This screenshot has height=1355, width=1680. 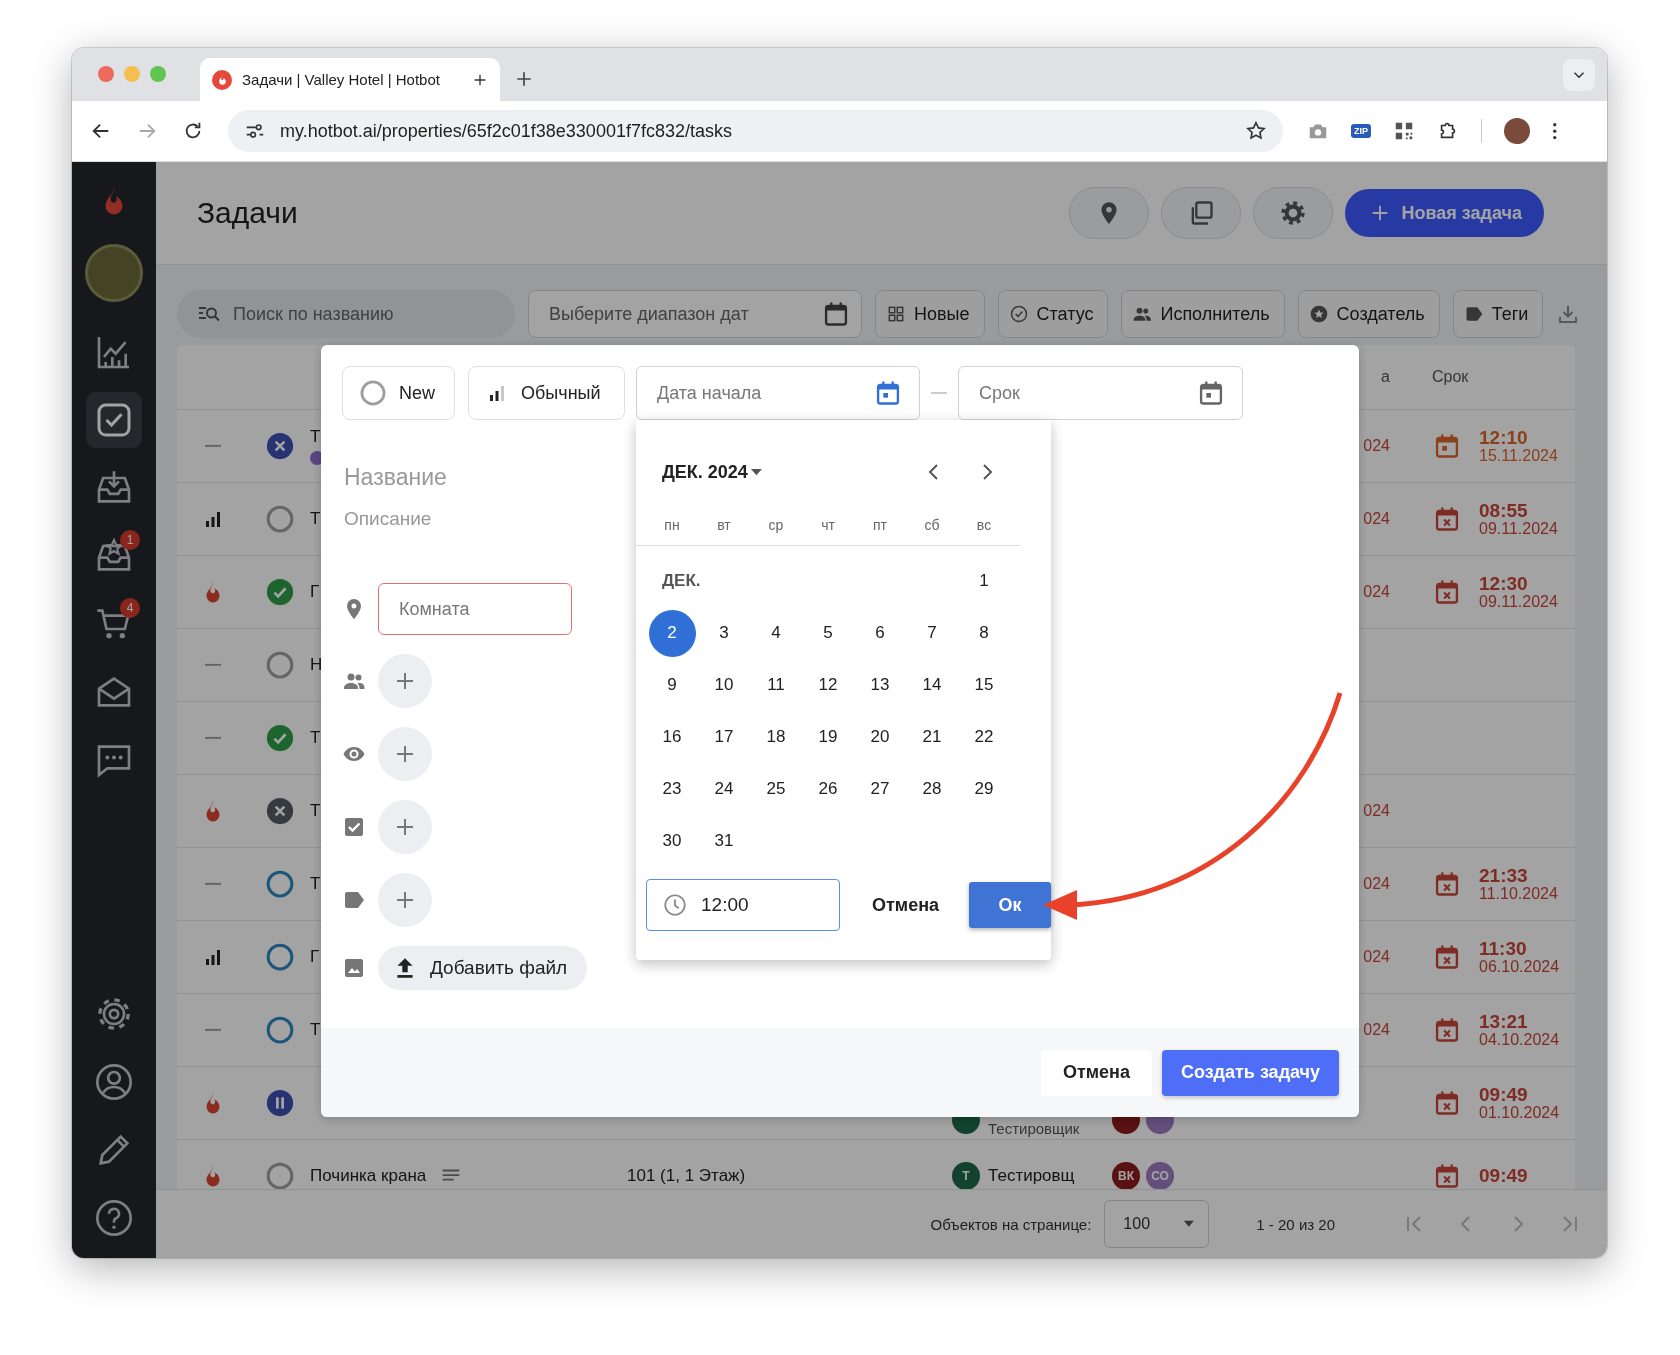 What do you see at coordinates (1517, 131) in the screenshot?
I see `profile-button` at bounding box center [1517, 131].